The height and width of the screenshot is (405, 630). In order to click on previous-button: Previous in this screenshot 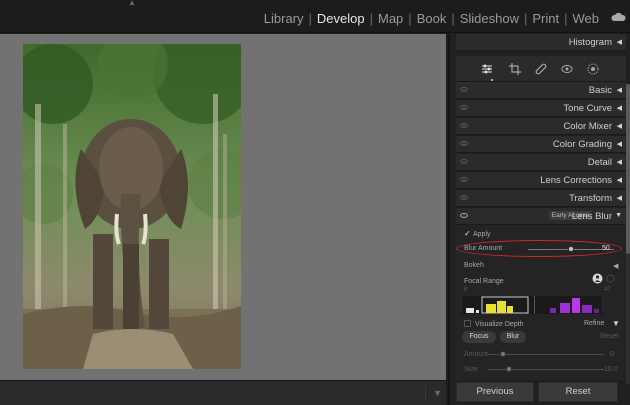, I will do `click(495, 392)`.